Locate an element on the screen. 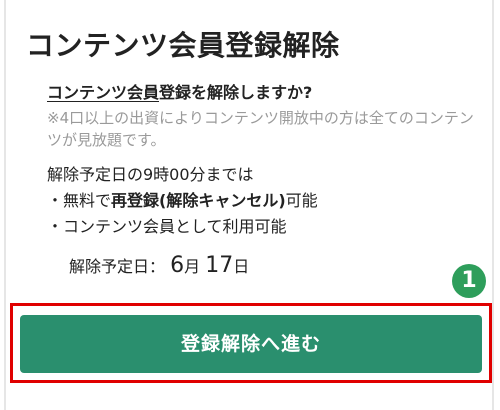  notice-text: ※4口以上の出資によりコンテンツ開放中の方は全てのコンテンツが見放題です。 is located at coordinates (260, 129).